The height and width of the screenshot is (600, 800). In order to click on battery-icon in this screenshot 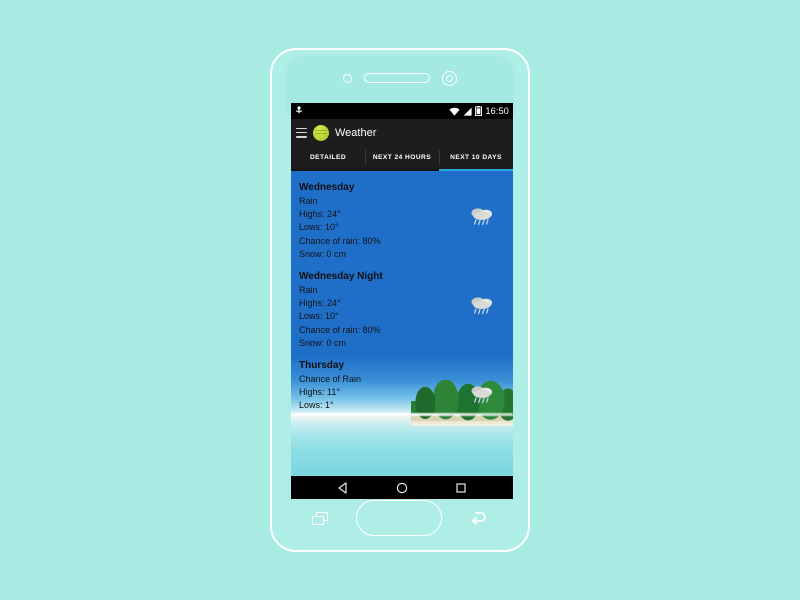, I will do `click(479, 111)`.